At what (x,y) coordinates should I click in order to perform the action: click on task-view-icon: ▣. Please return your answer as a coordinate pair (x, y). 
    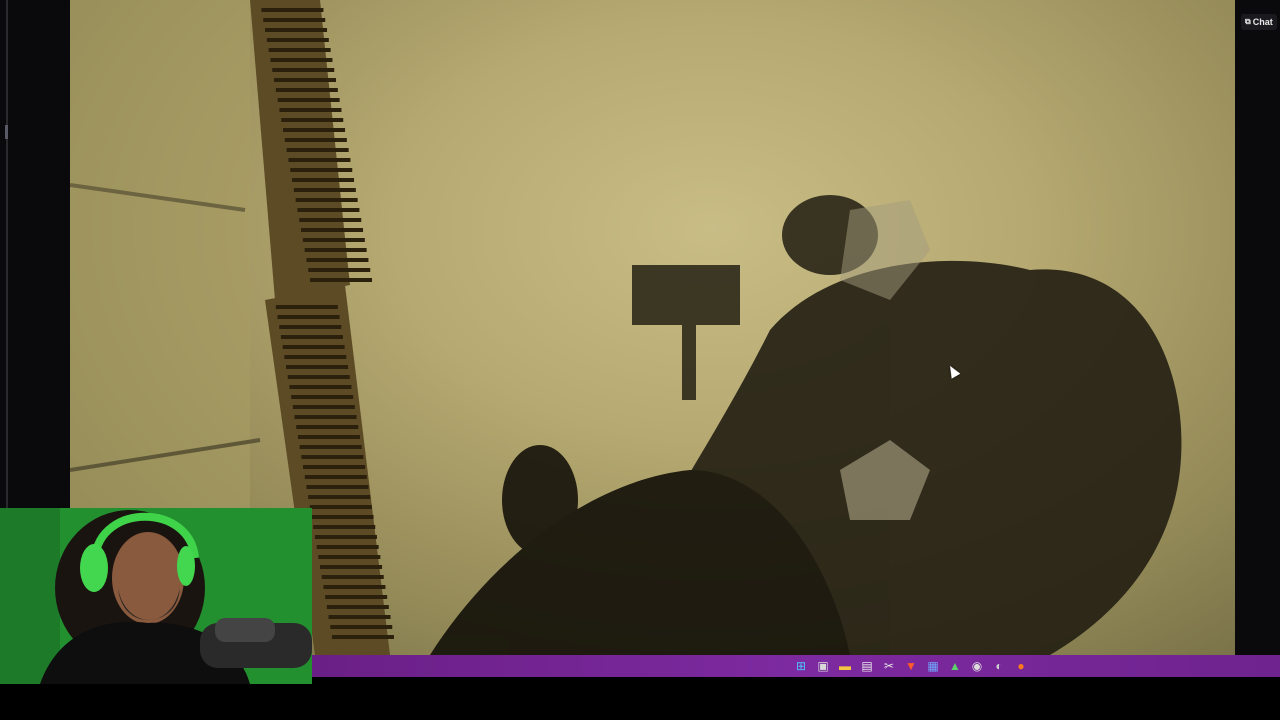
    Looking at the image, I should click on (823, 666).